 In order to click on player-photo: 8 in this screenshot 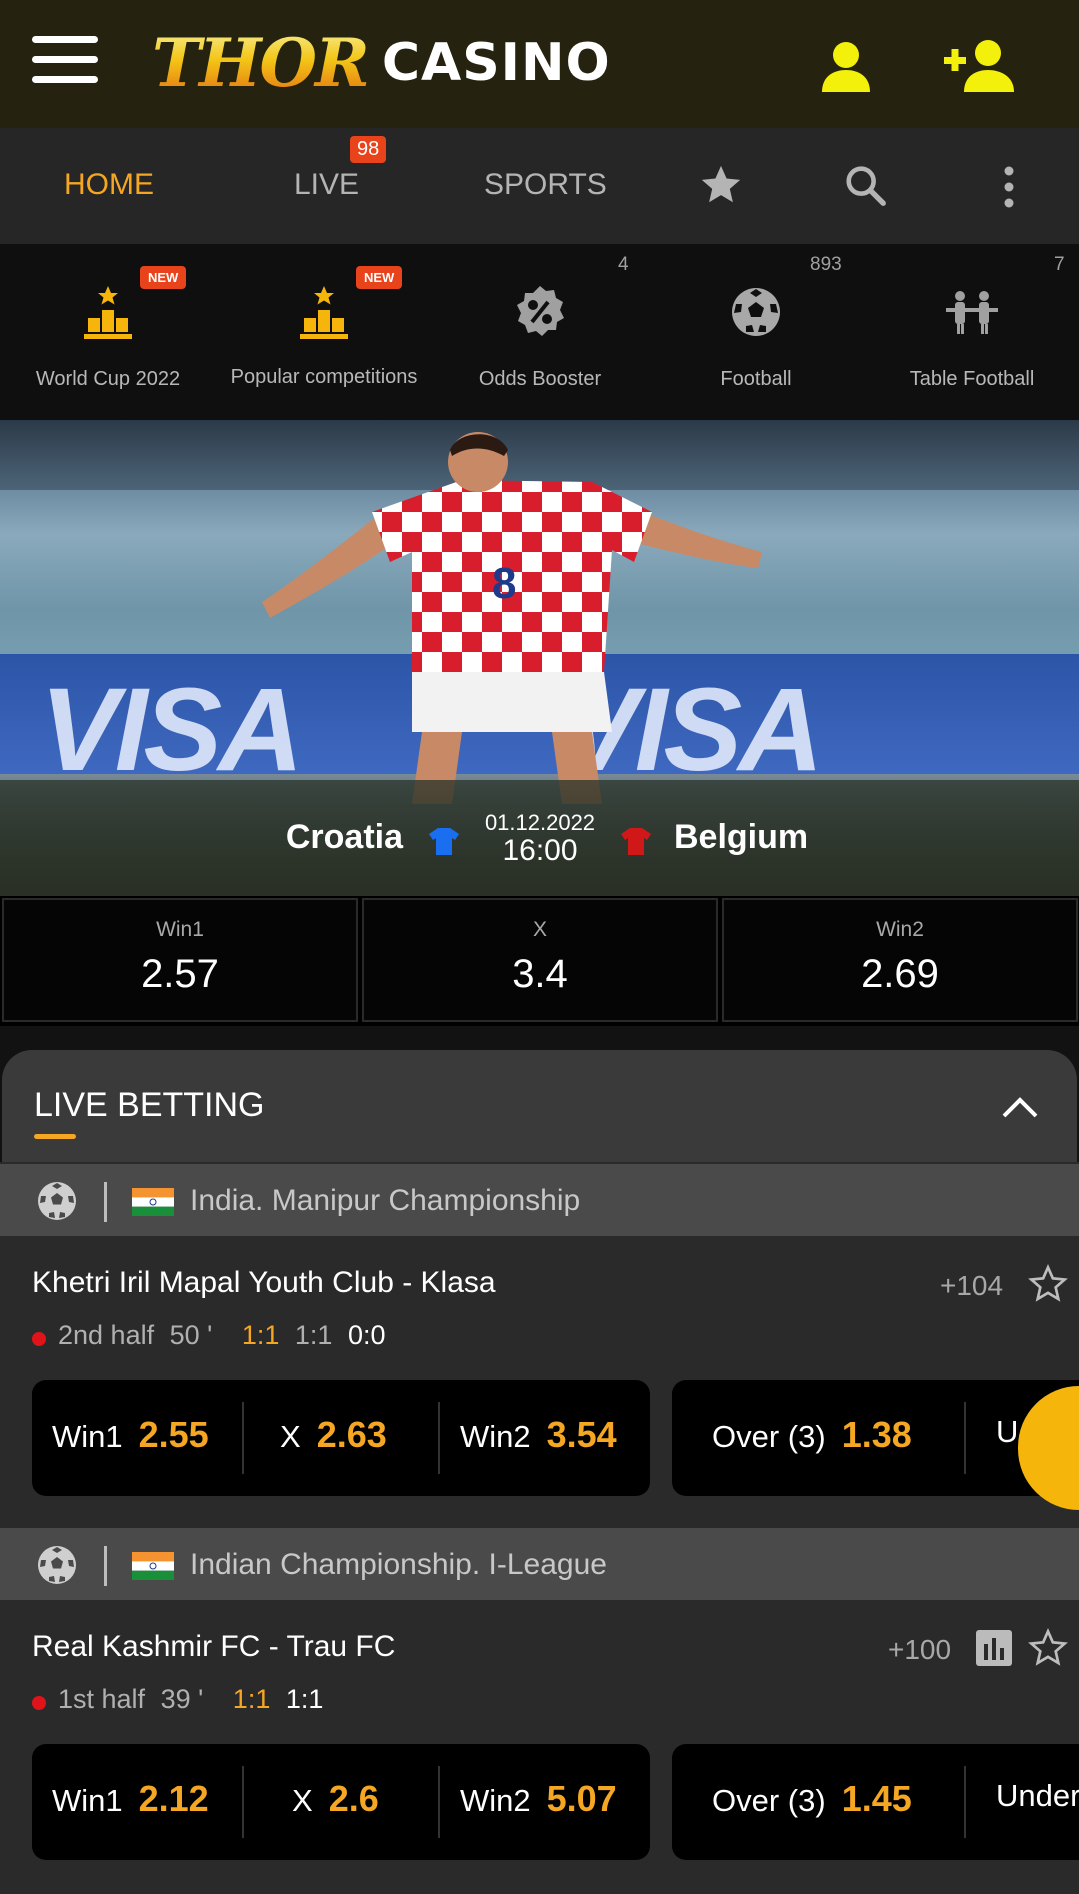, I will do `click(512, 618)`.